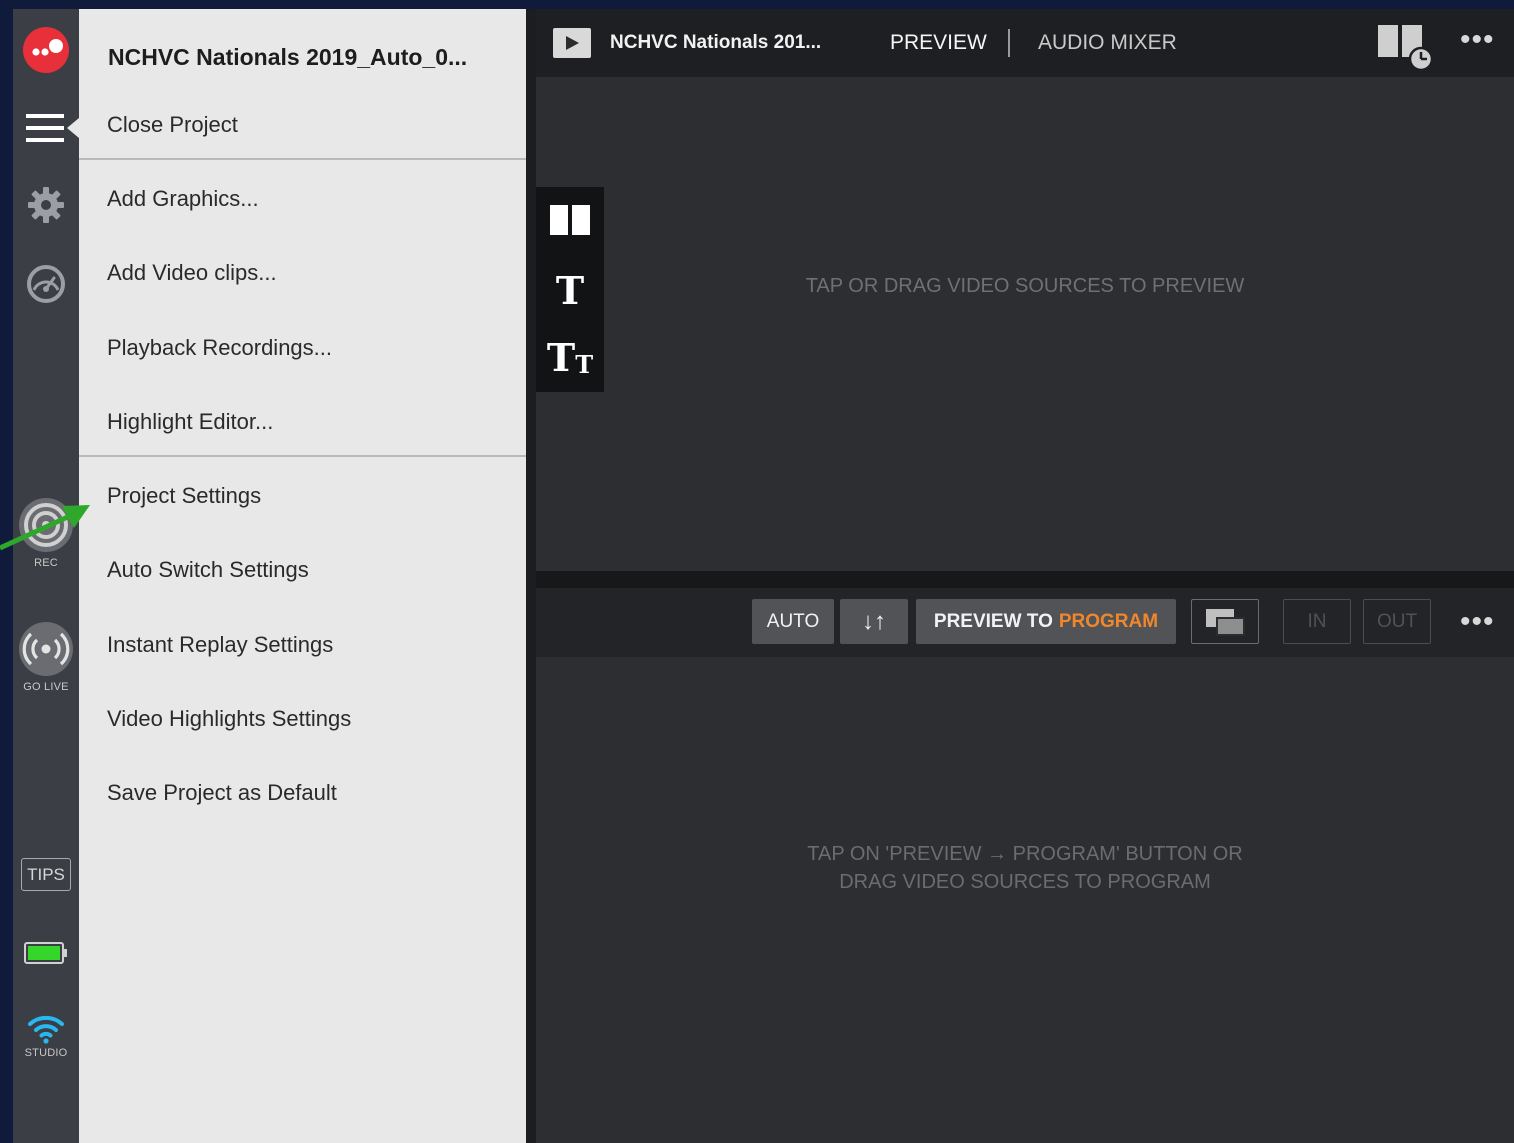 Image resolution: width=1514 pixels, height=1143 pixels. I want to click on pip-button, so click(1225, 621).